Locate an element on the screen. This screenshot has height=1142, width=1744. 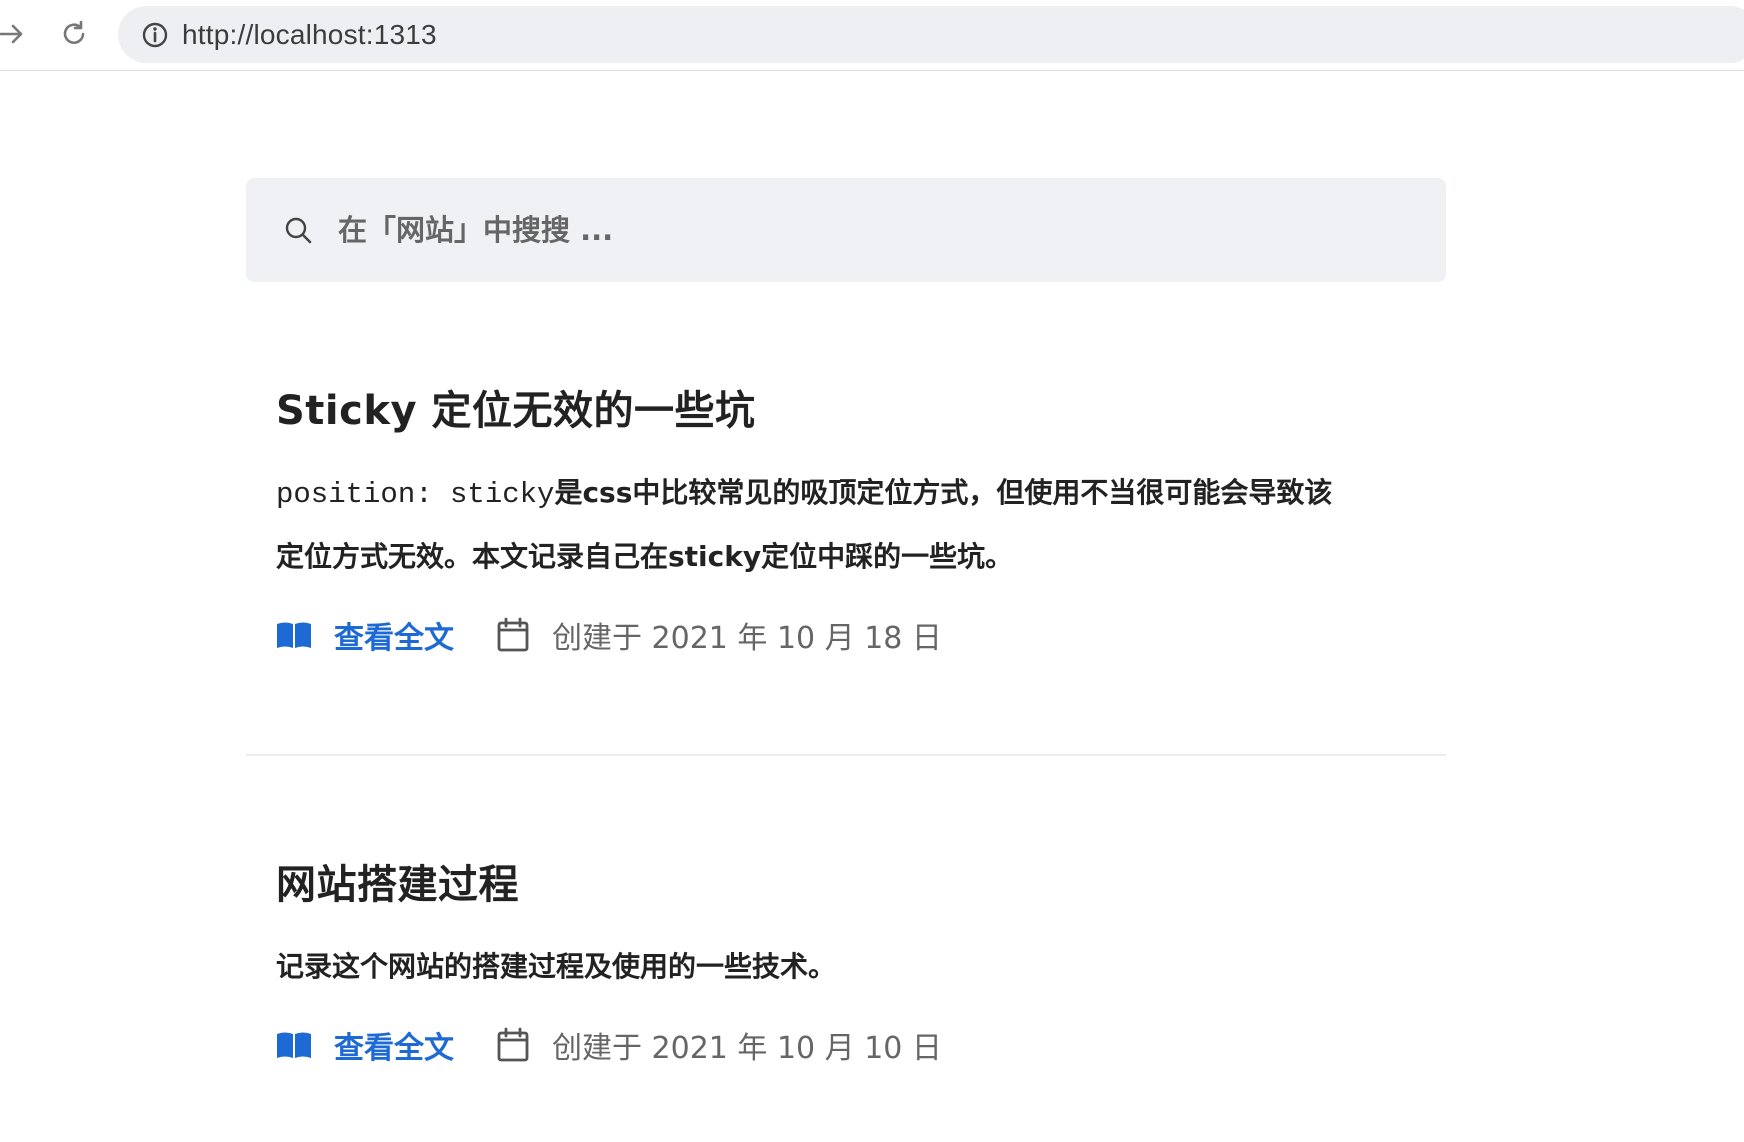
address-bar: http://localhost:1313 is located at coordinates (931, 34).